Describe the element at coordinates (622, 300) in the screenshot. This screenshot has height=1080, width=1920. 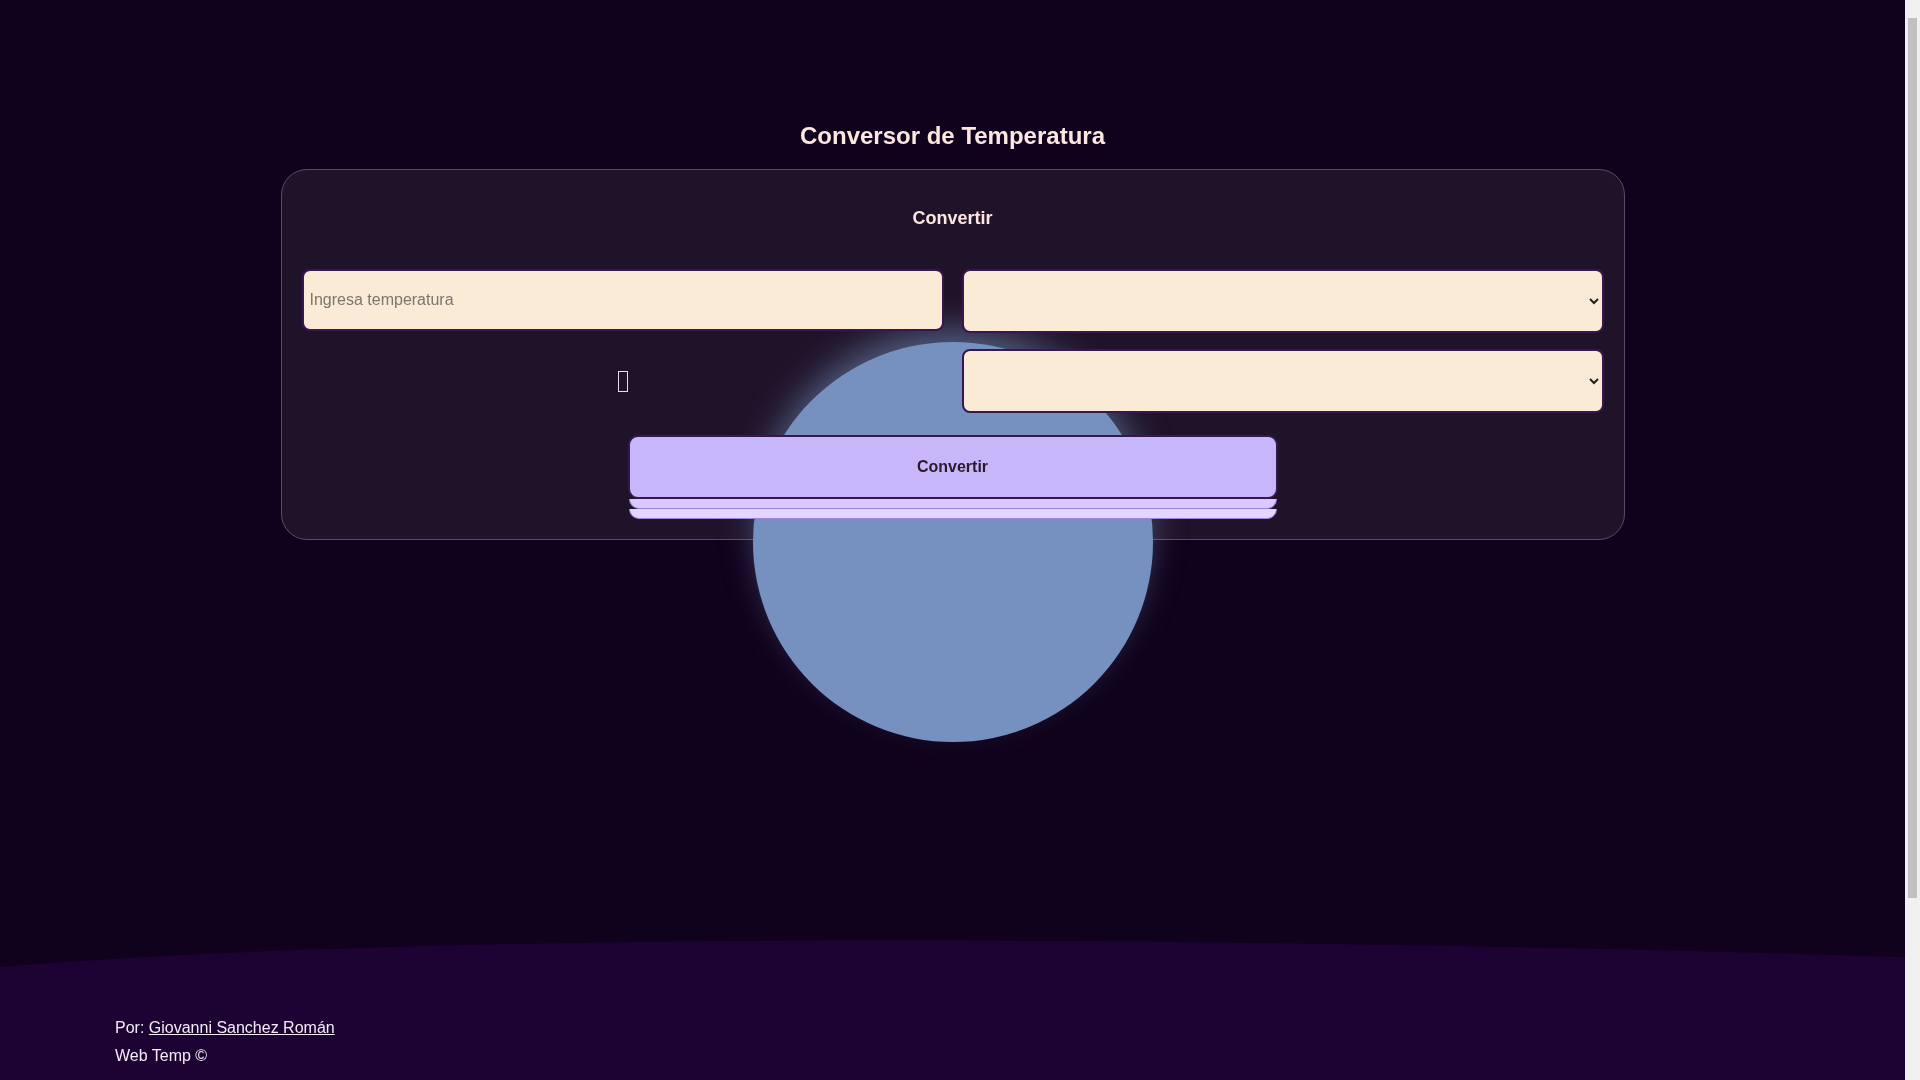
I see `temperature-input: Ingresa temperatura` at that location.